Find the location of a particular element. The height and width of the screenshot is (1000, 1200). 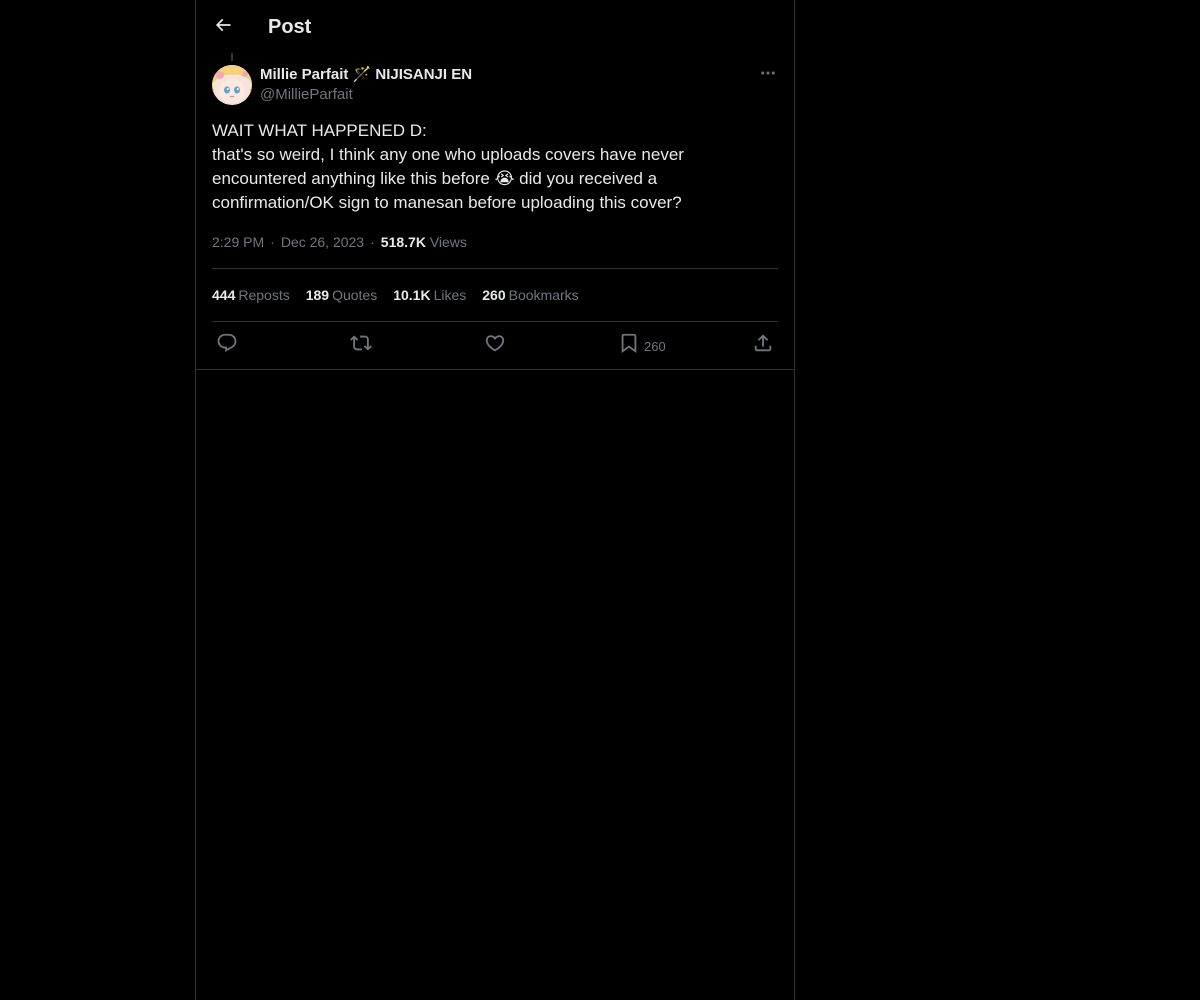

author-display-name: Millie Parfait 🪄 NIJISANJI EN is located at coordinates (366, 75).